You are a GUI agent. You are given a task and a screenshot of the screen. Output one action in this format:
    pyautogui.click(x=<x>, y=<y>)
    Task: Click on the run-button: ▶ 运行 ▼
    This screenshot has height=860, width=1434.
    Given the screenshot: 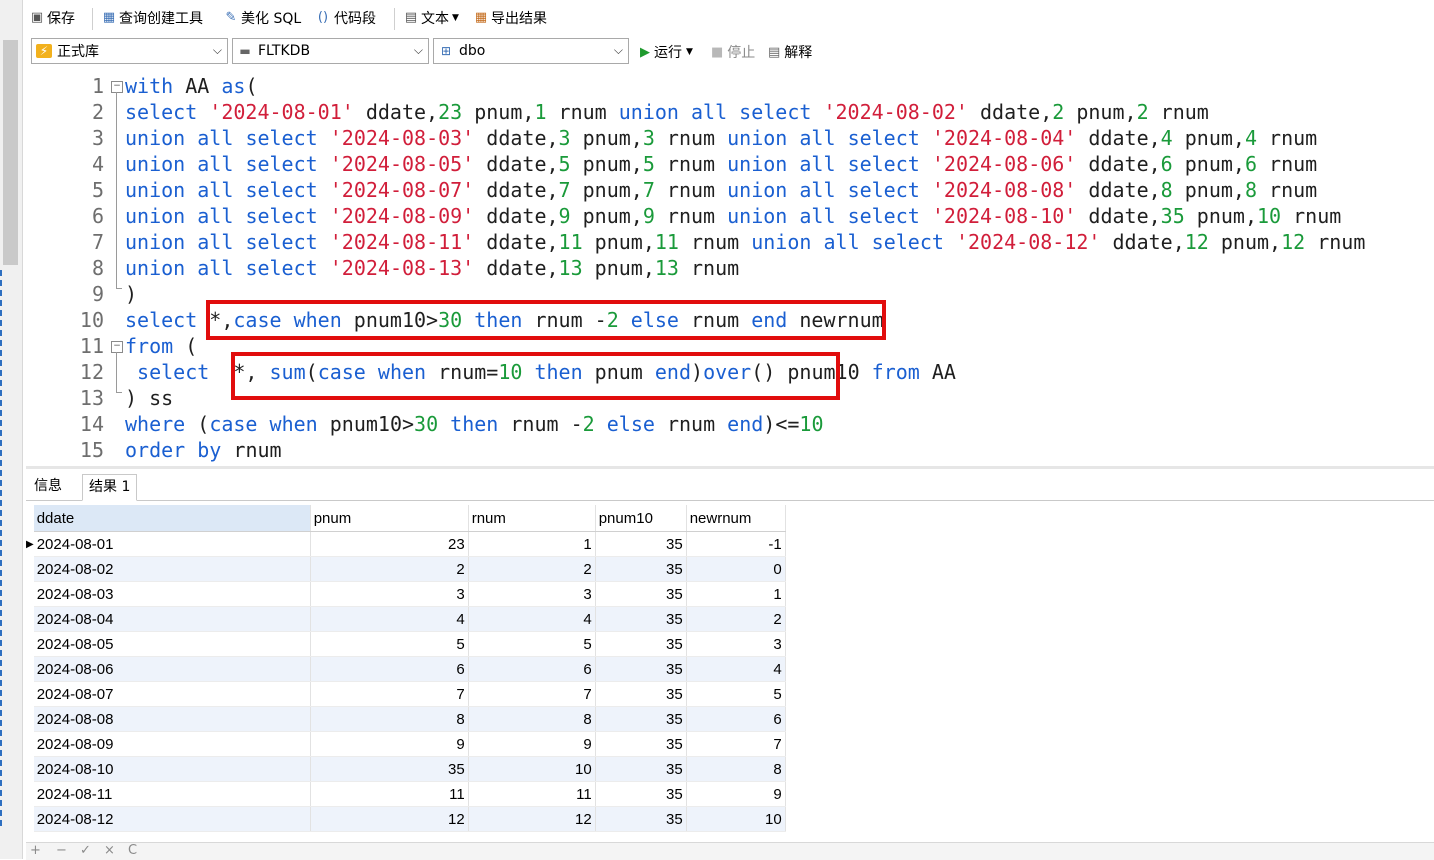 What is the action you would take?
    pyautogui.click(x=666, y=52)
    